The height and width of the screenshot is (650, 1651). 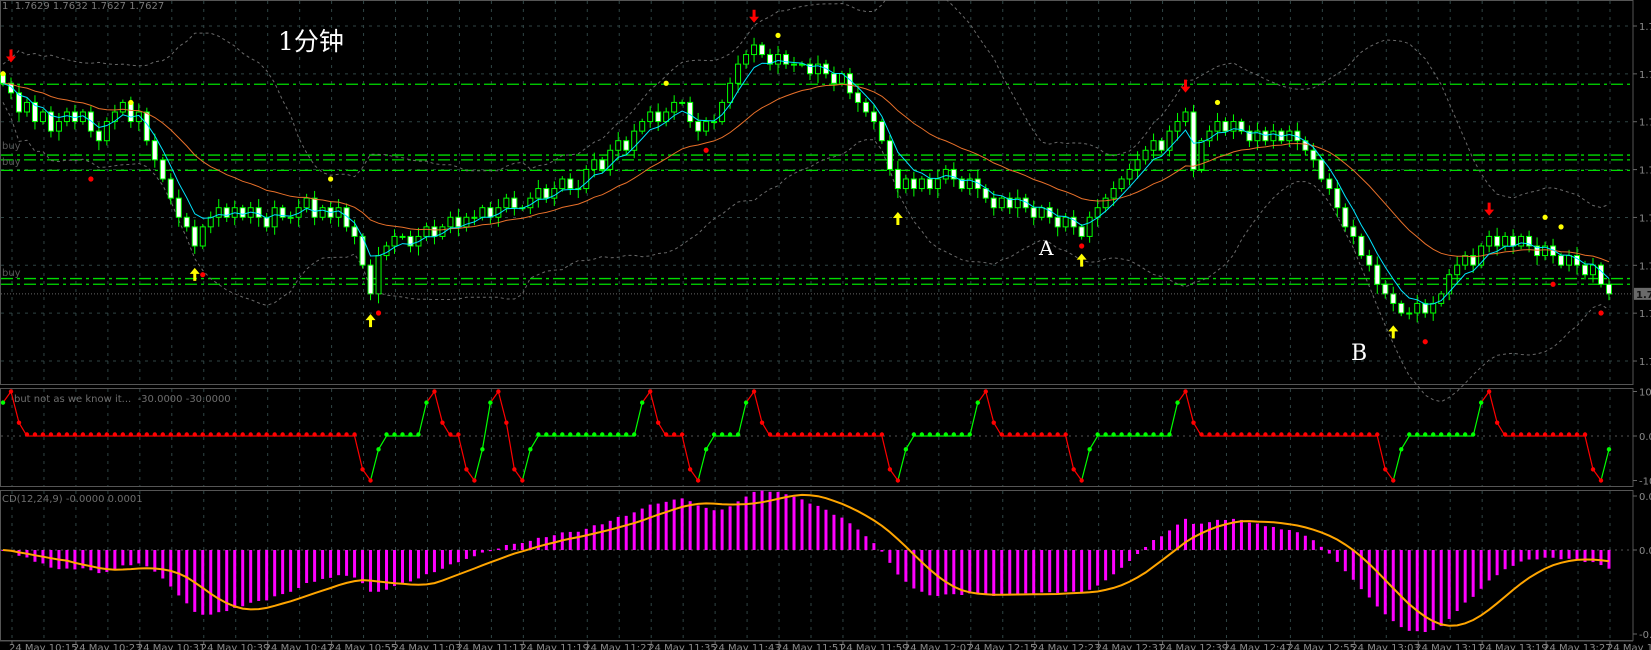 What do you see at coordinates (1130, 646) in the screenshot?
I see `time-tick-label: 24 May 12:31` at bounding box center [1130, 646].